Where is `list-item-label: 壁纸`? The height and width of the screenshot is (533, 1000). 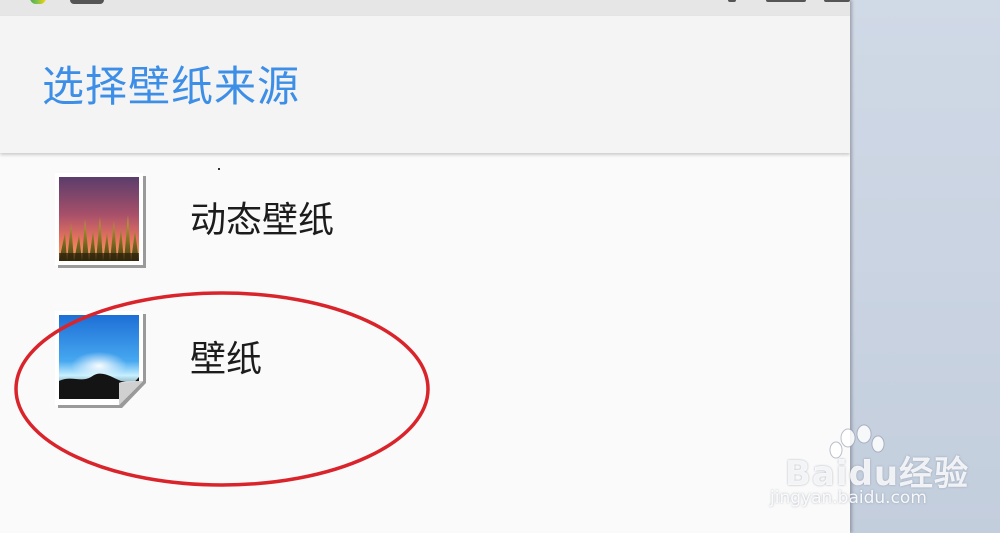 list-item-label: 壁纸 is located at coordinates (226, 359).